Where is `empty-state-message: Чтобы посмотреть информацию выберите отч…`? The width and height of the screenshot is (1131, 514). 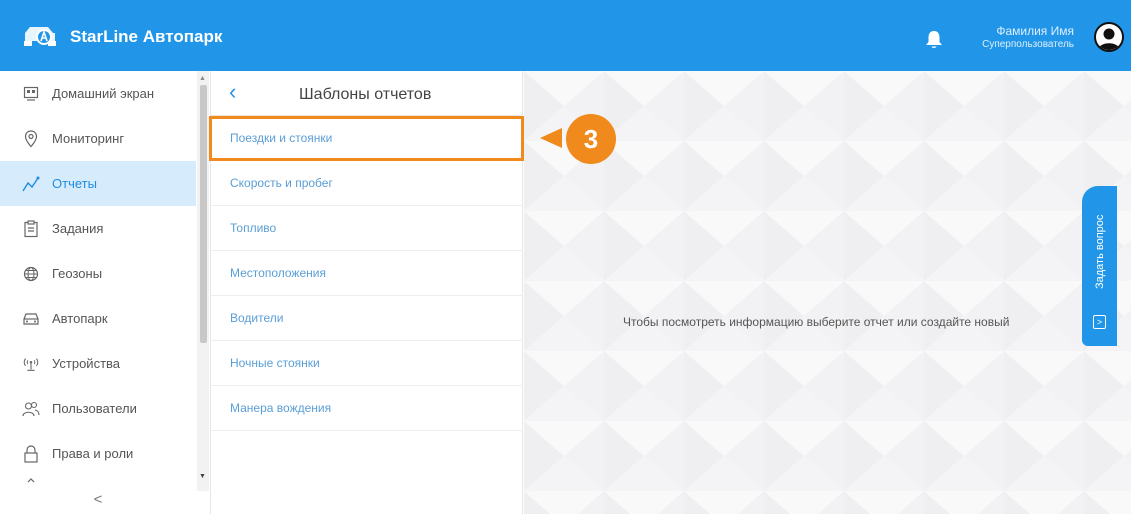 empty-state-message: Чтобы посмотреть информацию выберите отч… is located at coordinates (816, 322).